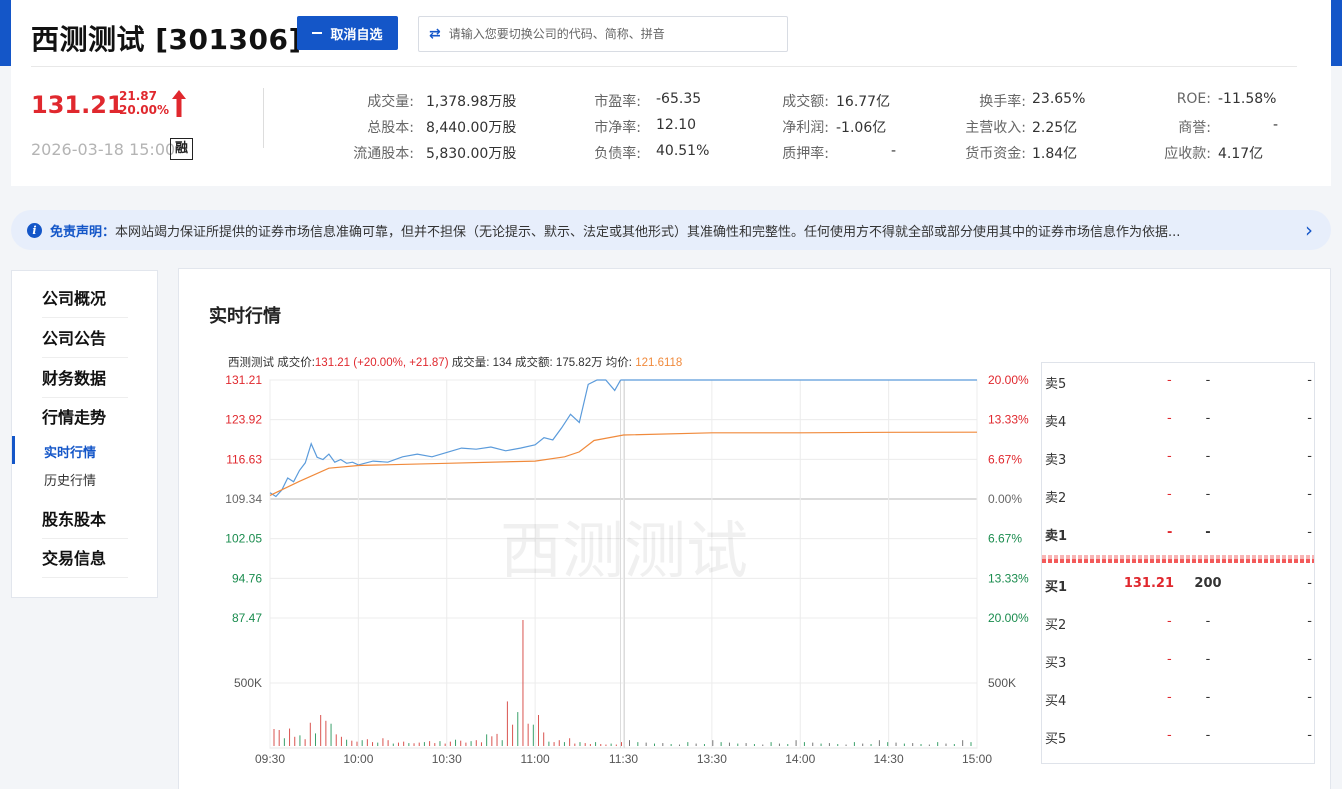 This screenshot has height=789, width=1342. Describe the element at coordinates (1056, 739) in the screenshot. I see `order-book-lbl: 买5` at that location.